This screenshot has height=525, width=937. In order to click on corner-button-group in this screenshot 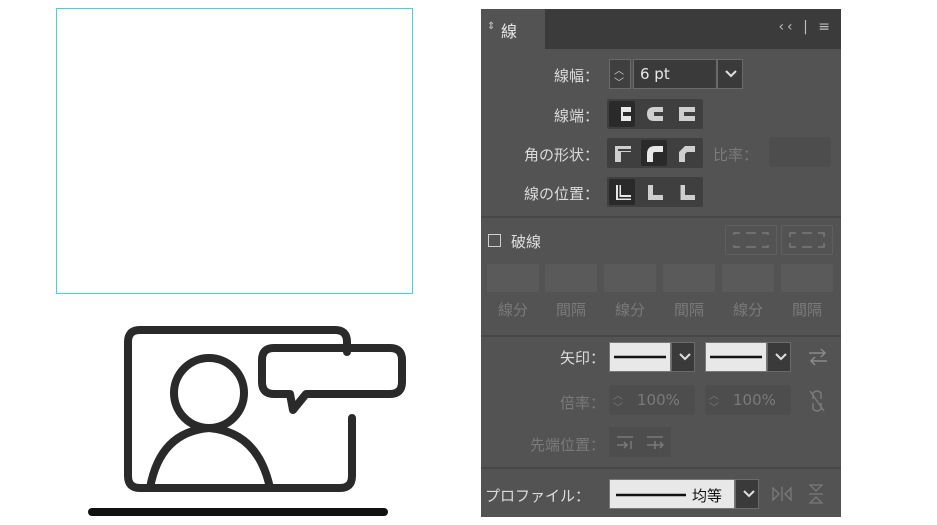, I will do `click(655, 153)`.